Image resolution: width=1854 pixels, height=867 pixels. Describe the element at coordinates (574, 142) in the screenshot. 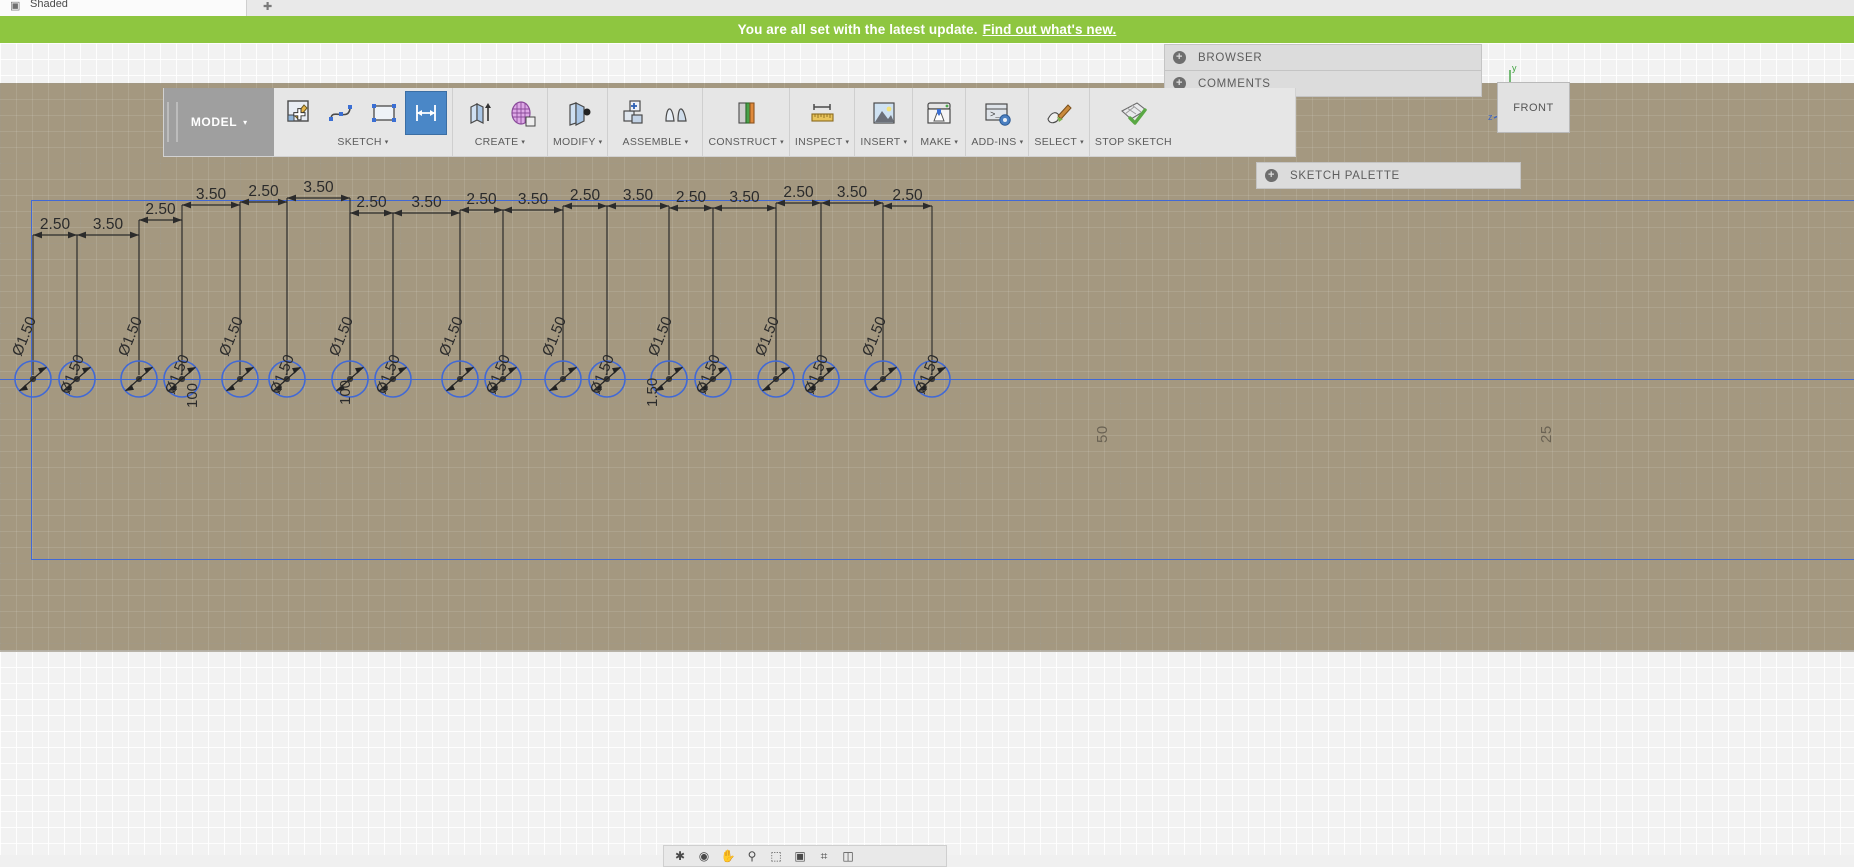

I see `toolbar-group-label-text: MODIFY` at that location.